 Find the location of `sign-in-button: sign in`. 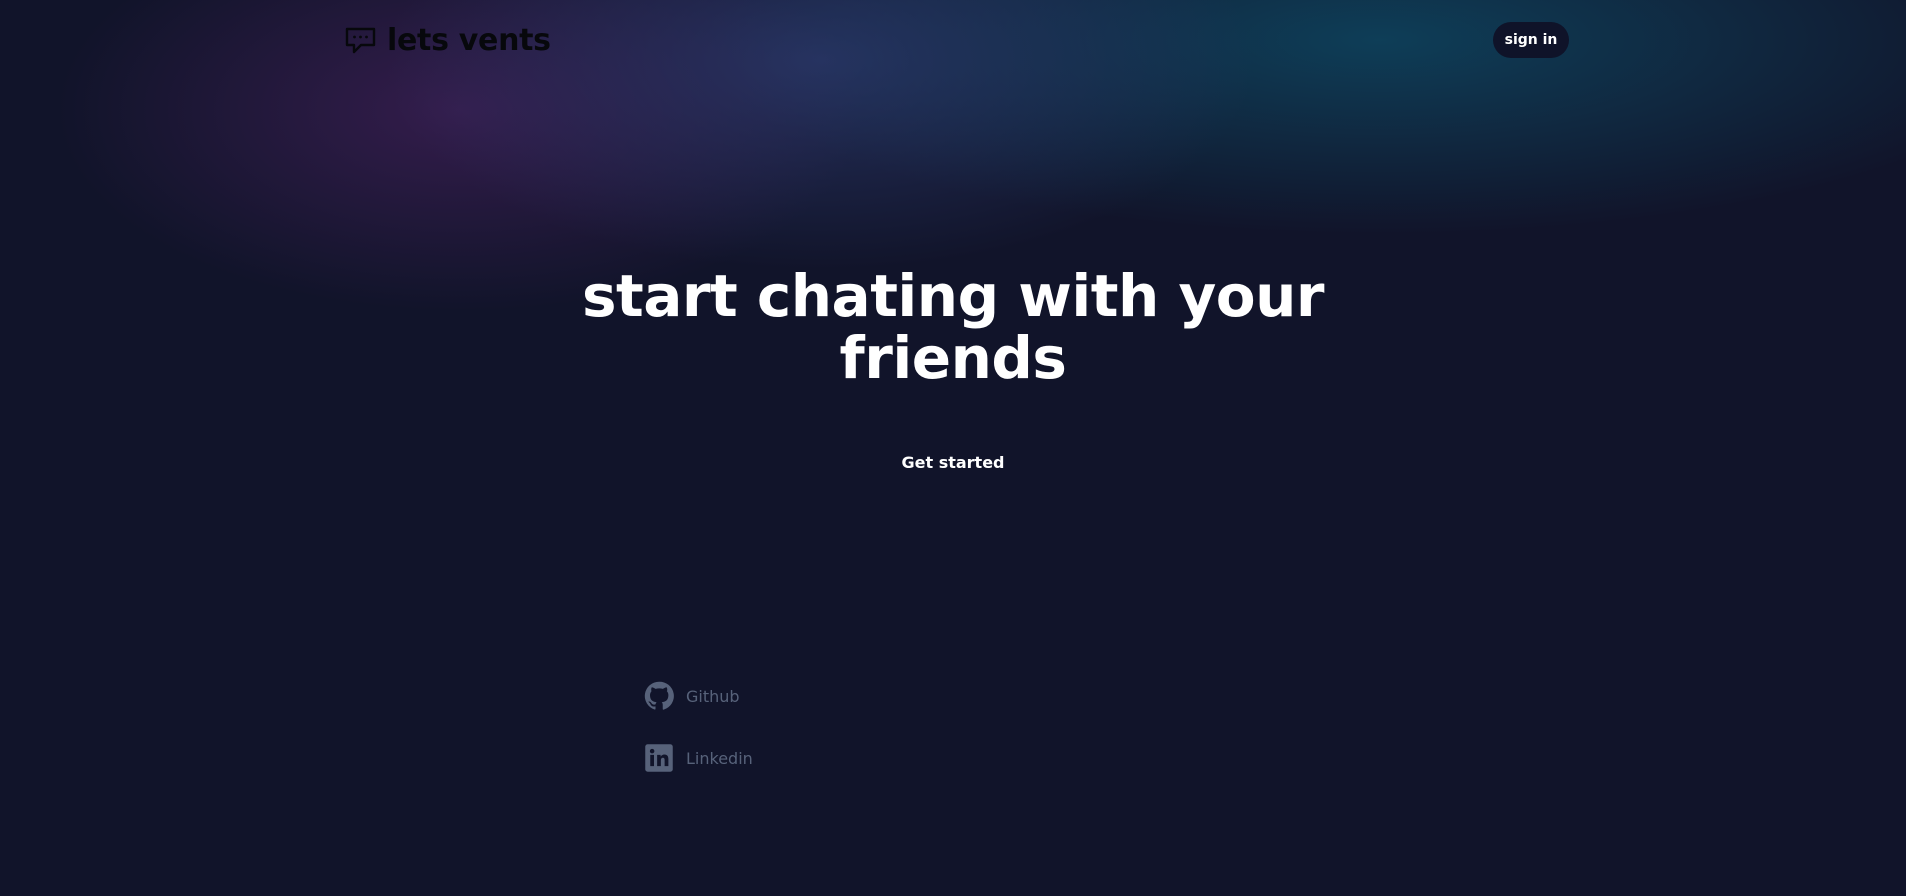

sign-in-button: sign in is located at coordinates (1531, 40).